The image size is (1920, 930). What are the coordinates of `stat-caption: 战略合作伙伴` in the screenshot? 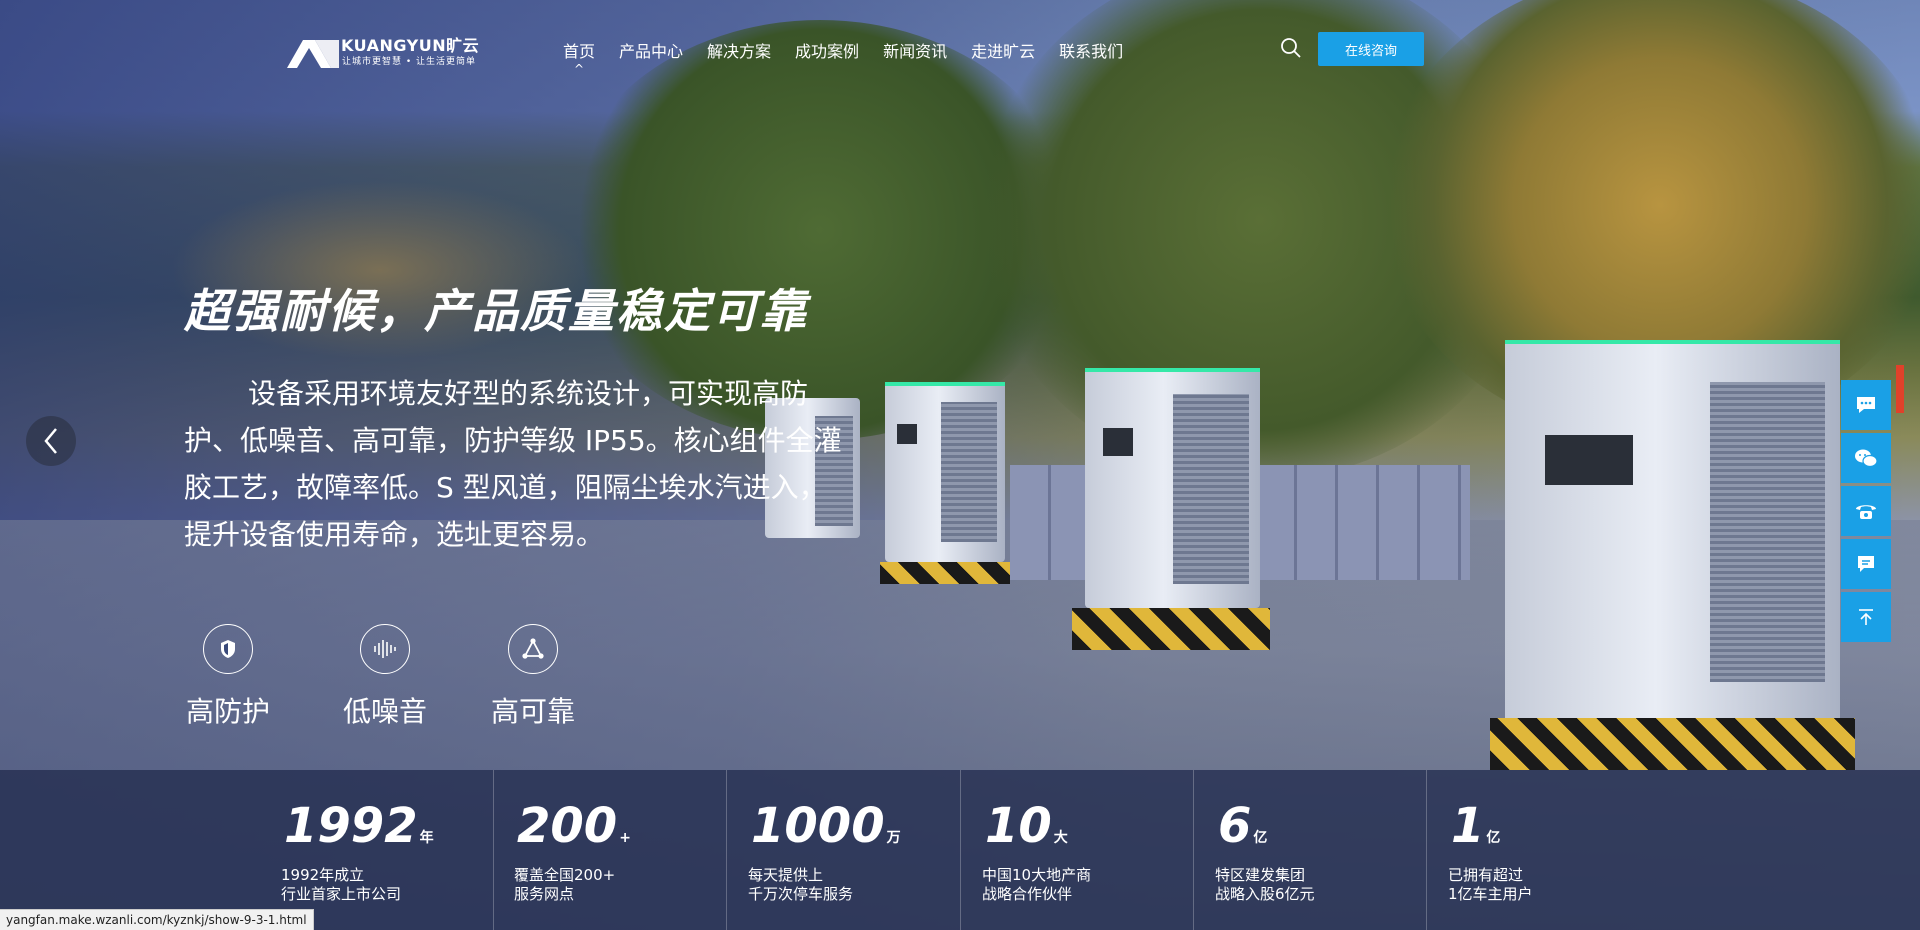 It's located at (1027, 894).